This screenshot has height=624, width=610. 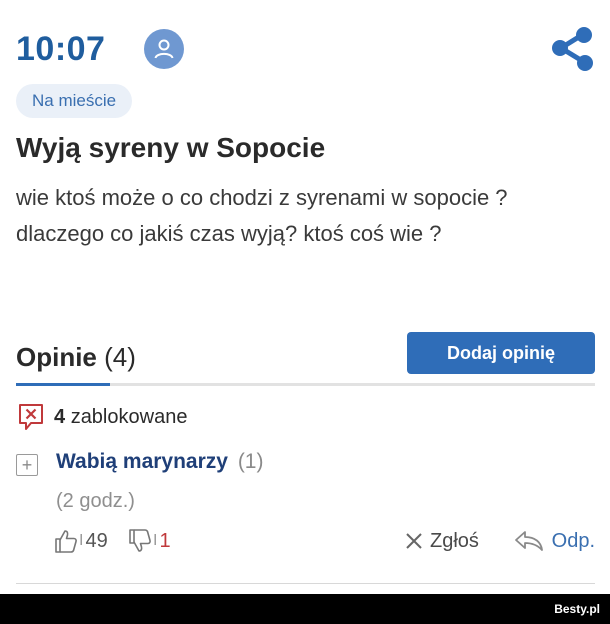 I want to click on downvote-button: I 1, so click(x=149, y=541).